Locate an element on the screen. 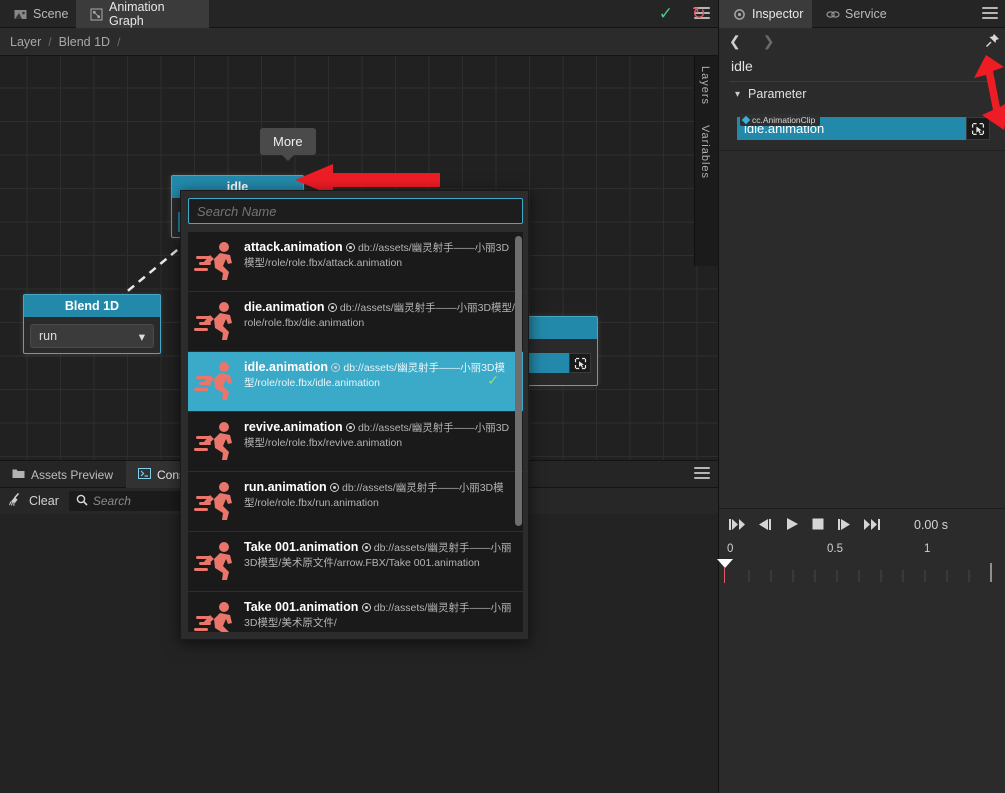 This screenshot has width=1005, height=793. tick-label-0: 0 is located at coordinates (730, 549).